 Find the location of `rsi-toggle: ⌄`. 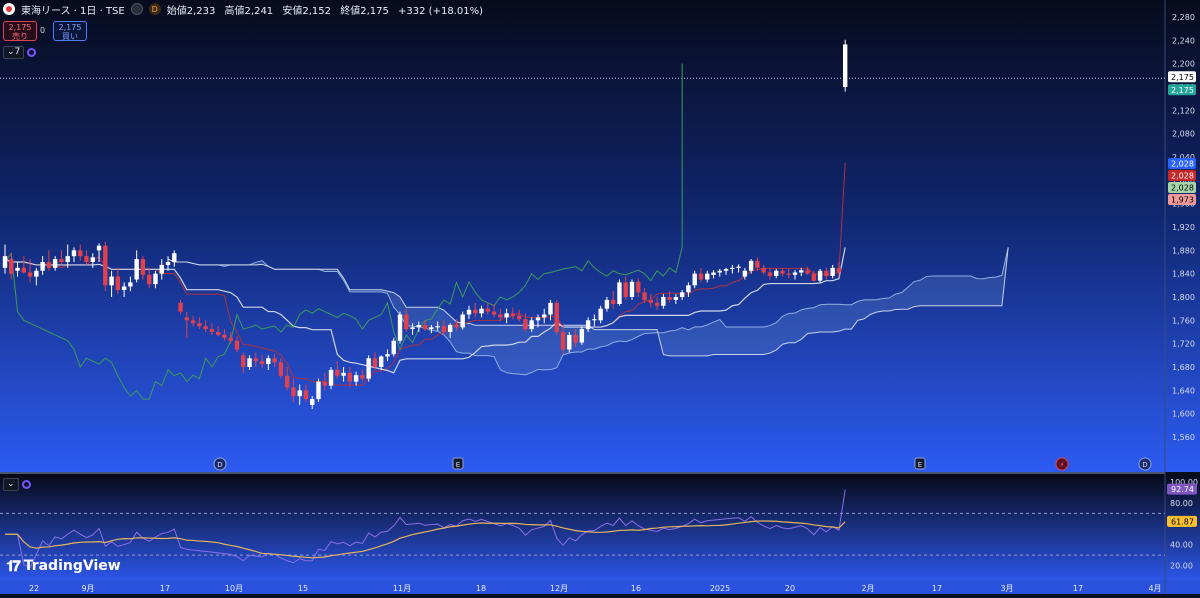

rsi-toggle: ⌄ is located at coordinates (11, 484).